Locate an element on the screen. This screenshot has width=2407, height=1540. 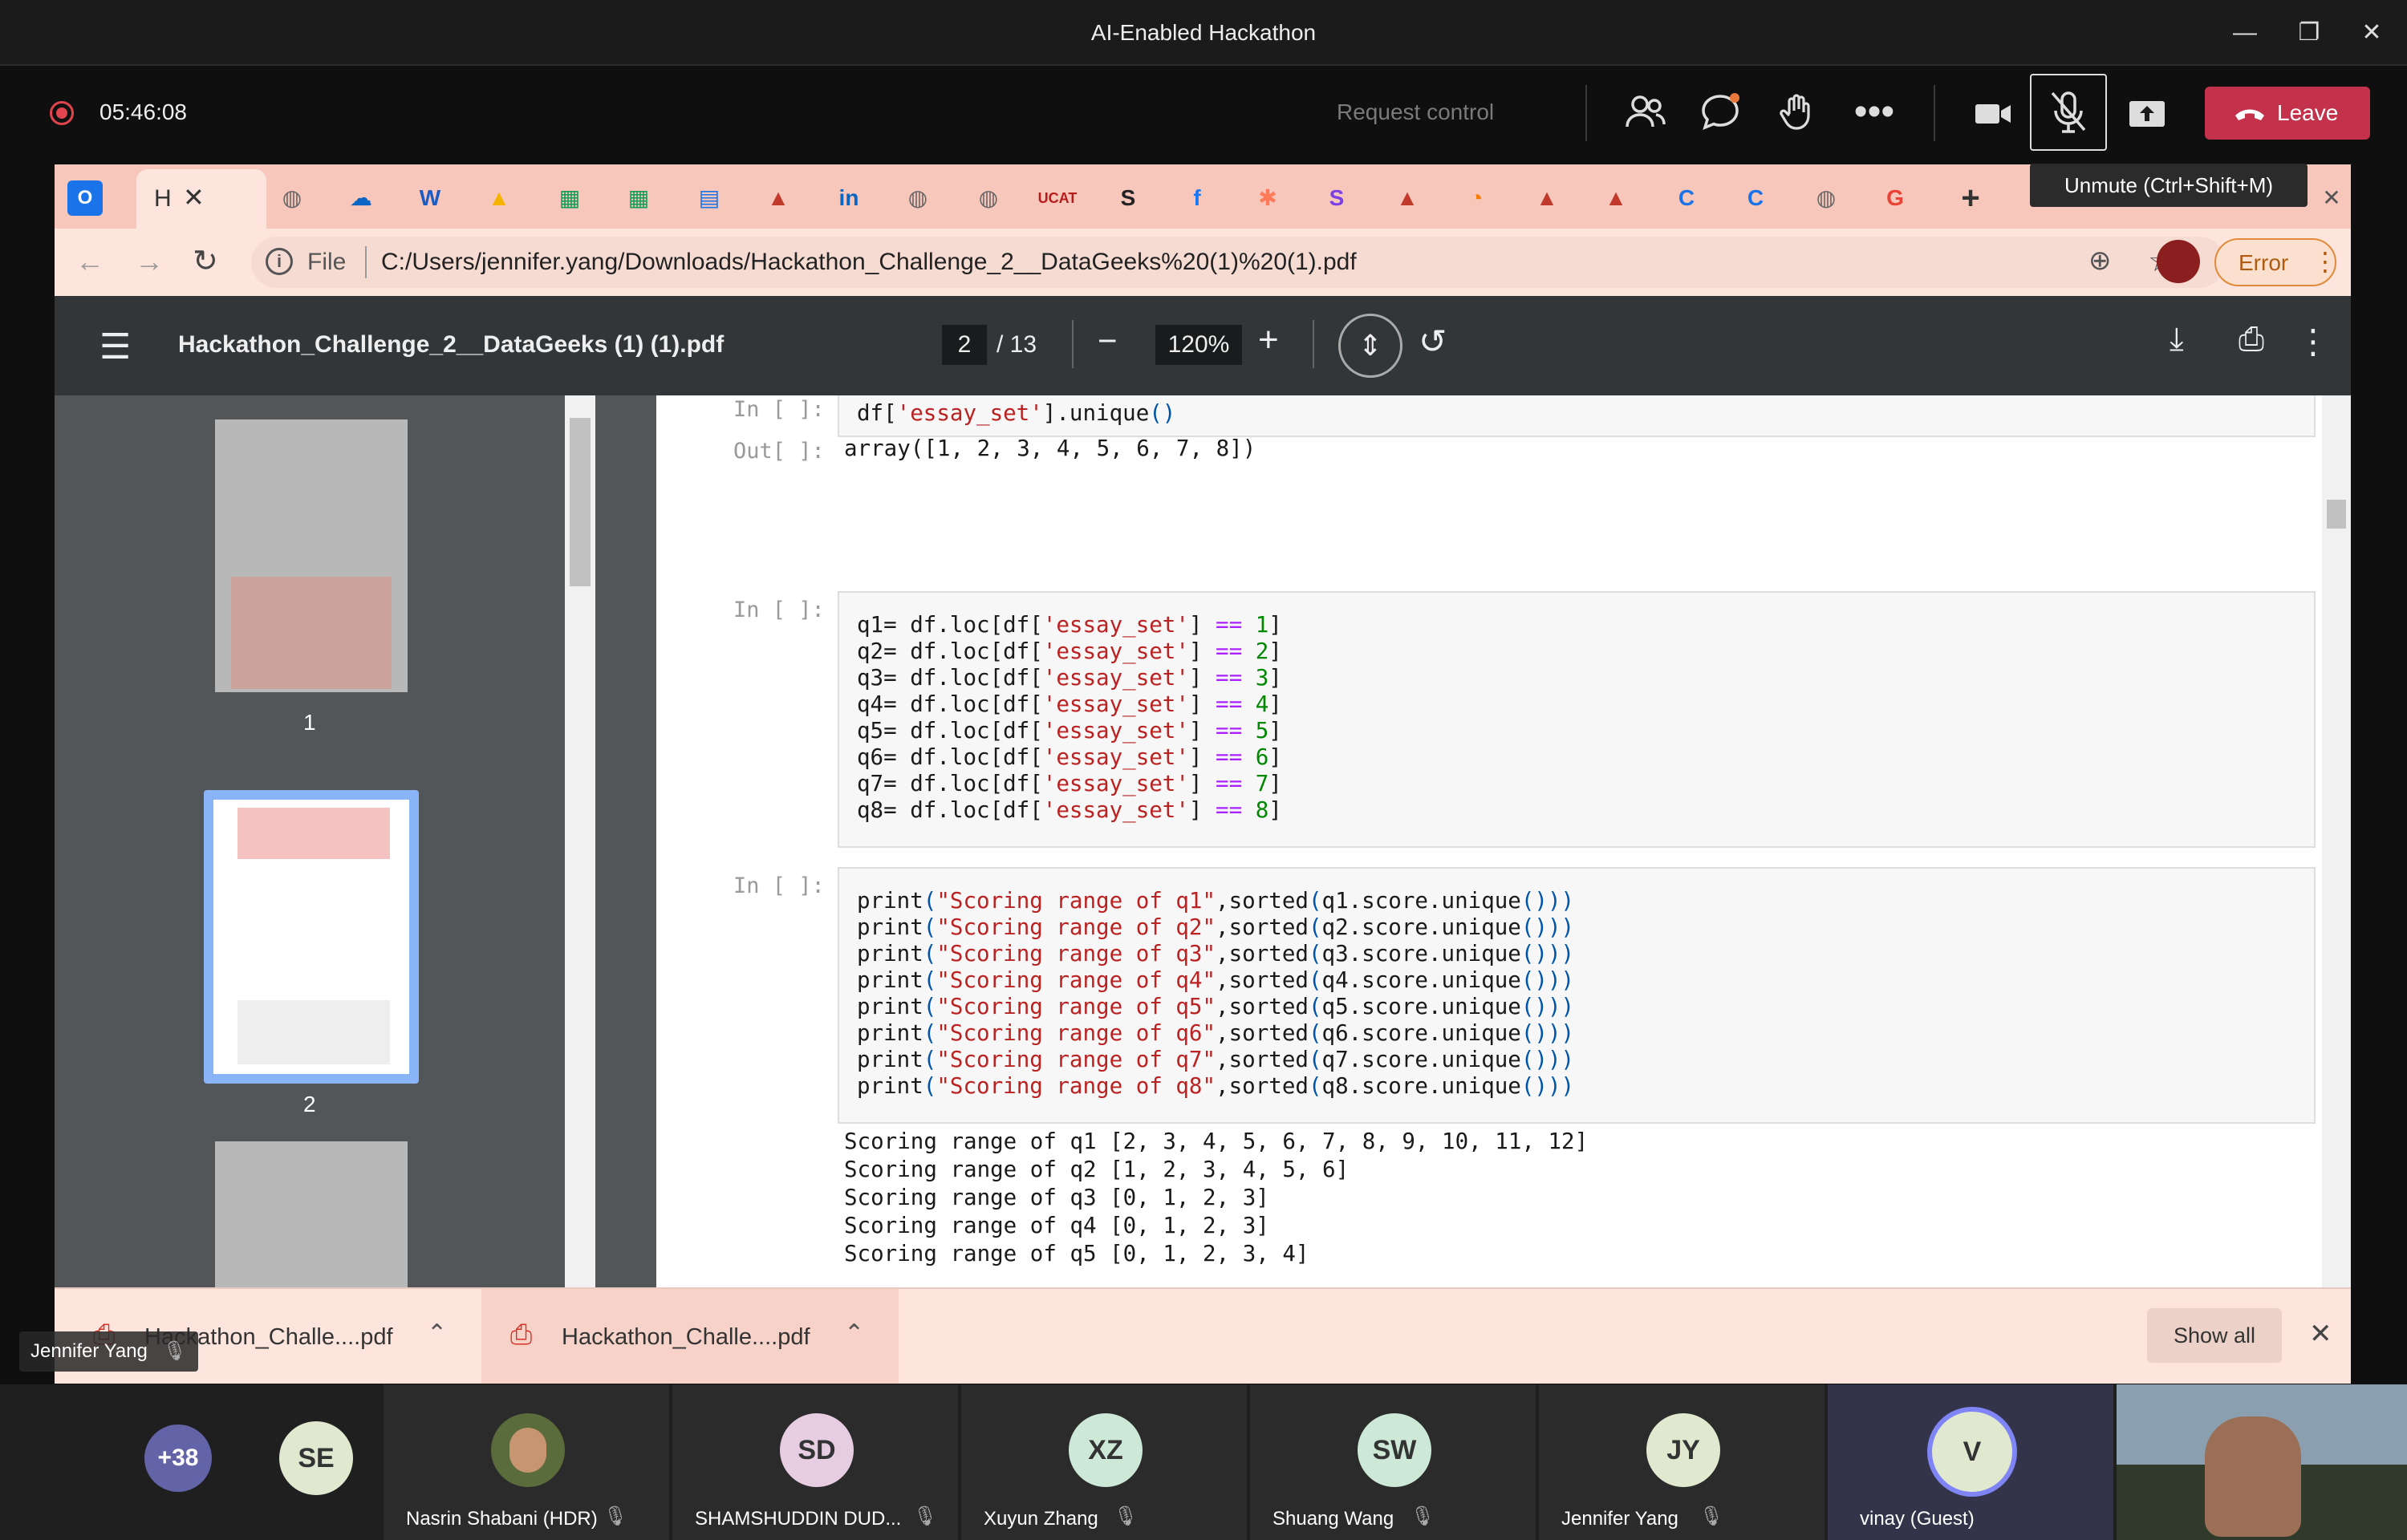
facebook-tab-icon: f is located at coordinates (1197, 198).